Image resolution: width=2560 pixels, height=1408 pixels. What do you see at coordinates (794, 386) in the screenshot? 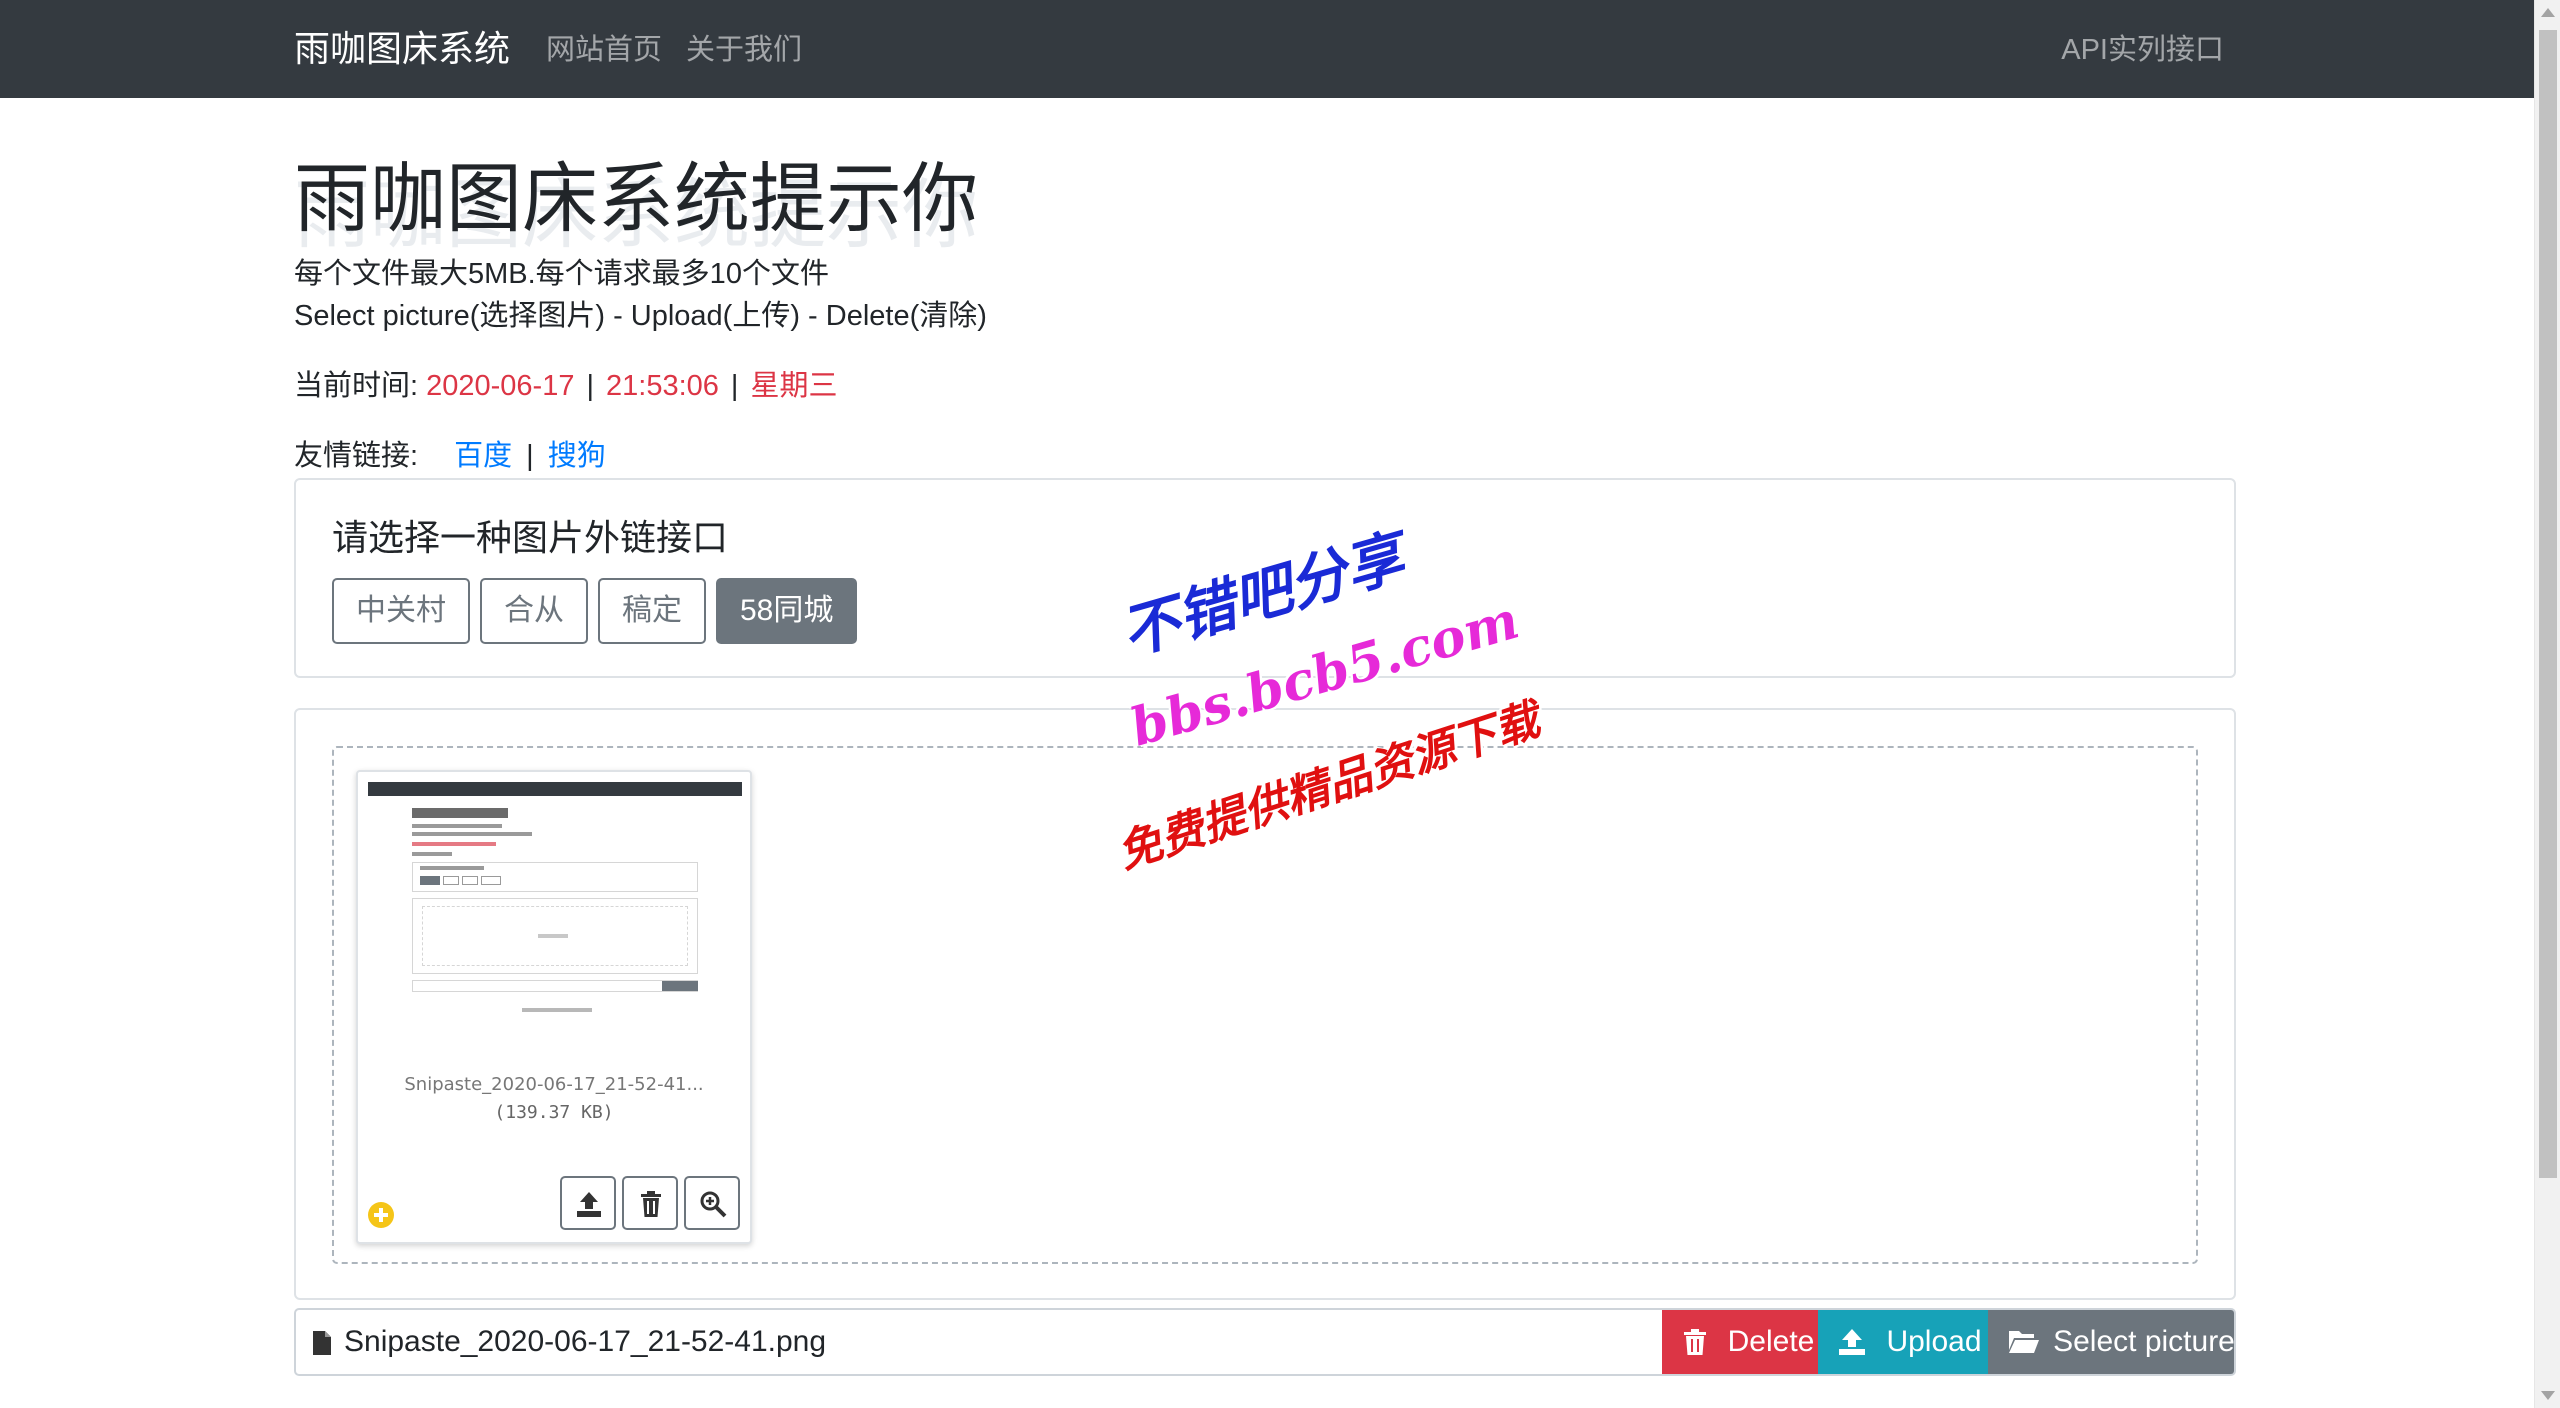
I see `current-weekday: 星期三` at bounding box center [794, 386].